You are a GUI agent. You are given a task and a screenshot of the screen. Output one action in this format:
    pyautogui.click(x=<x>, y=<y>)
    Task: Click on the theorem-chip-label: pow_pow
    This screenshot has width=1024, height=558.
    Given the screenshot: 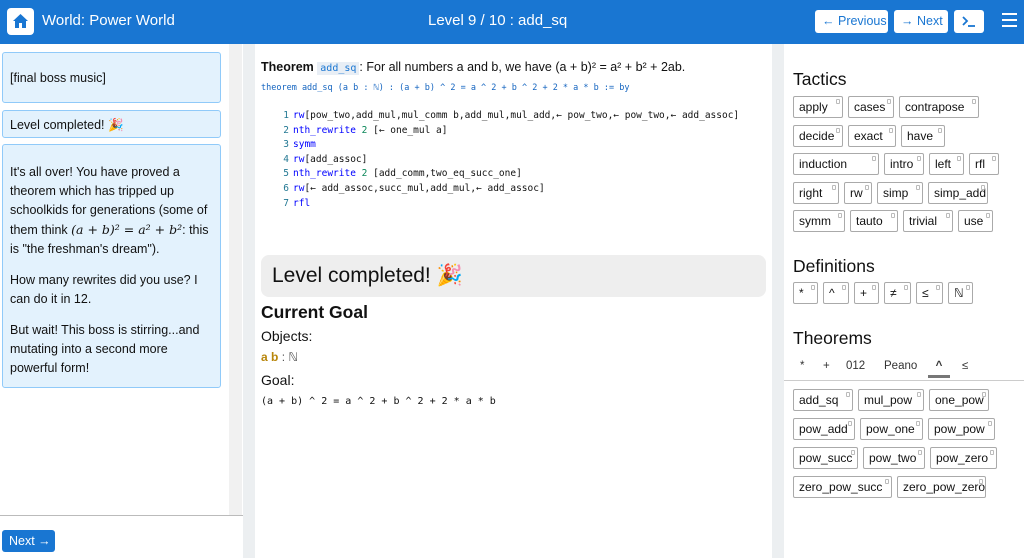 What is the action you would take?
    pyautogui.click(x=959, y=429)
    